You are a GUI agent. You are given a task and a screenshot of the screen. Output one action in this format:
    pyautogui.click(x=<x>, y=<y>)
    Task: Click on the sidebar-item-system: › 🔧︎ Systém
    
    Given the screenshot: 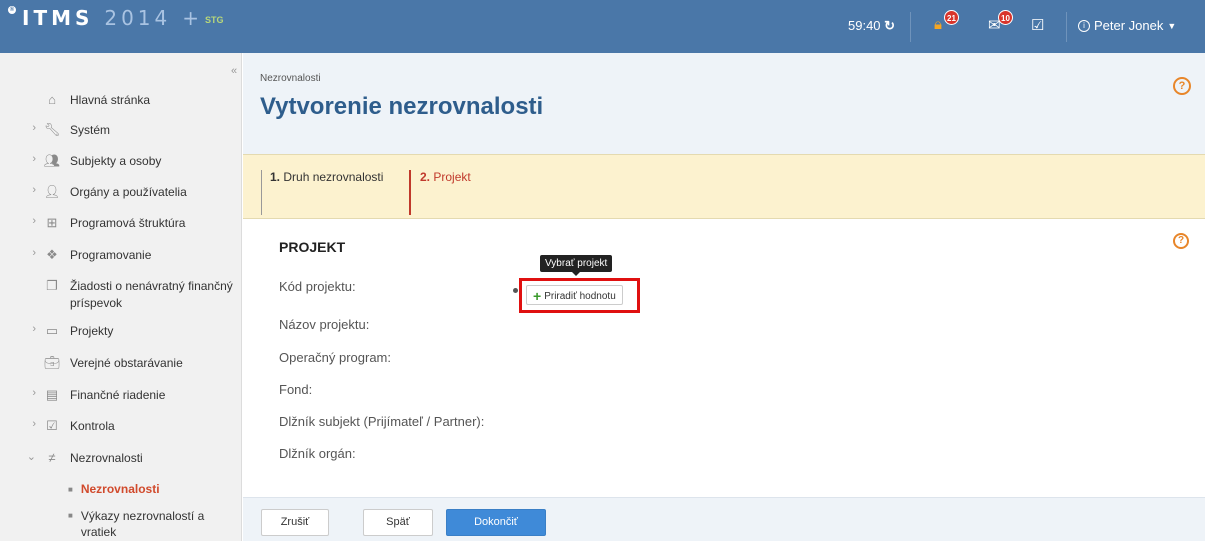 What is the action you would take?
    pyautogui.click(x=121, y=130)
    